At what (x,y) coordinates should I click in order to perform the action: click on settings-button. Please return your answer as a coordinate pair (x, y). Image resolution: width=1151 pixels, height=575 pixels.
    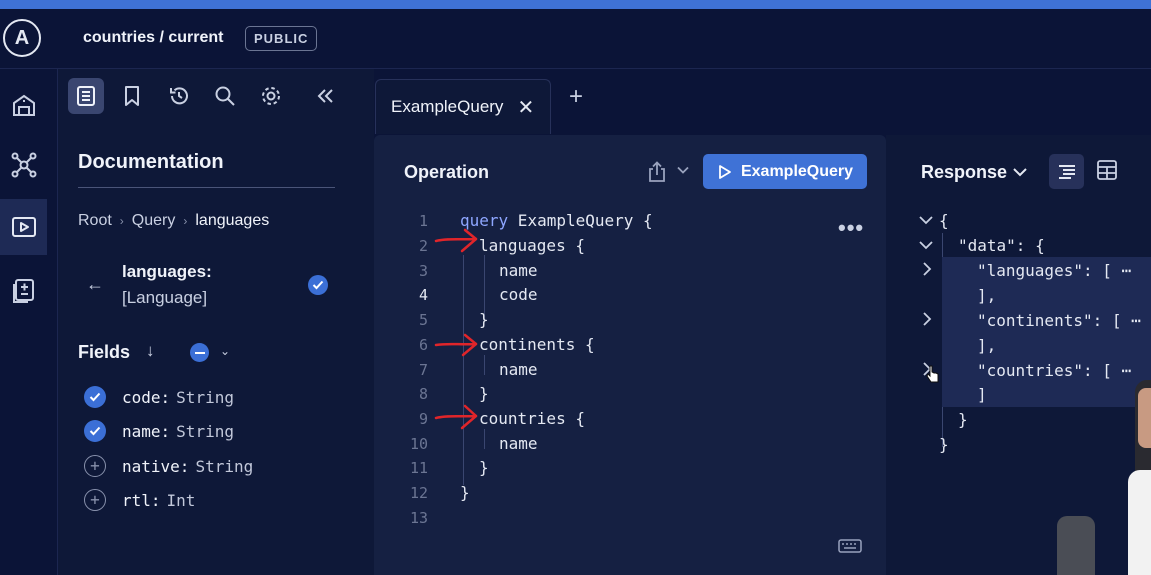
    Looking at the image, I should click on (271, 96).